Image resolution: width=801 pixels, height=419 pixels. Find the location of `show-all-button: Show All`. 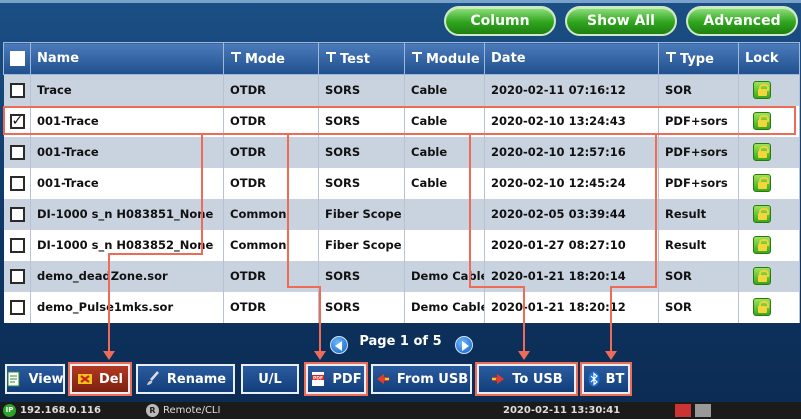

show-all-button: Show All is located at coordinates (621, 21).